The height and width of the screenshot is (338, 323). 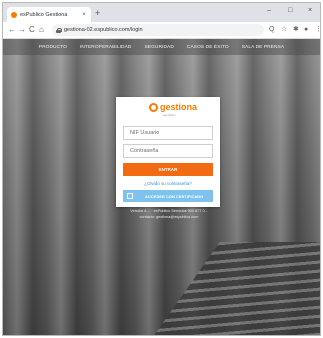 I want to click on tab-espublico-gestiona: esPublico Gestiona ×, so click(x=49, y=14).